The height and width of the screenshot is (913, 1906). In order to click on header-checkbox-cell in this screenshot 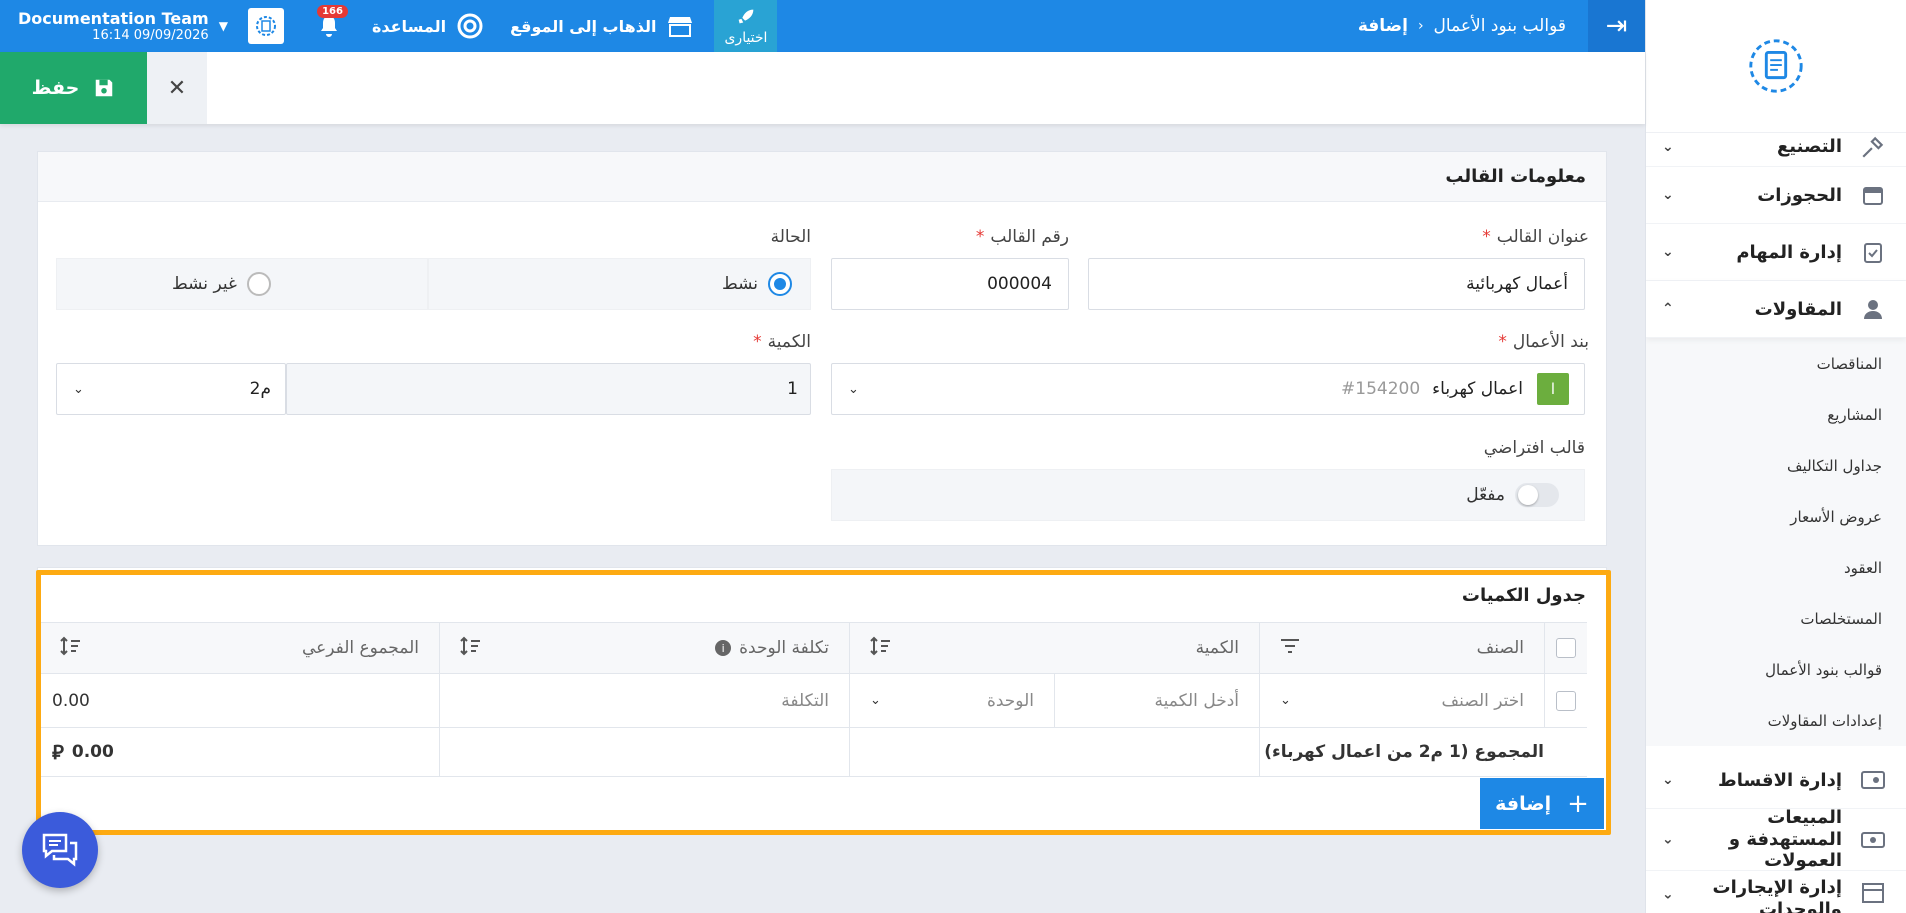, I will do `click(1565, 648)`.